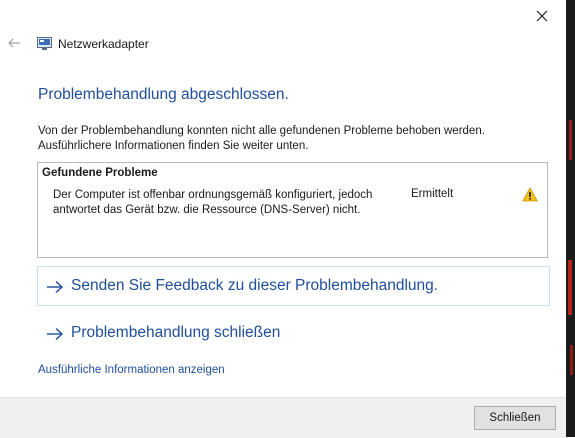 Image resolution: width=575 pixels, height=438 pixels. Describe the element at coordinates (14, 43) in the screenshot. I see `back-arrow-icon` at that location.